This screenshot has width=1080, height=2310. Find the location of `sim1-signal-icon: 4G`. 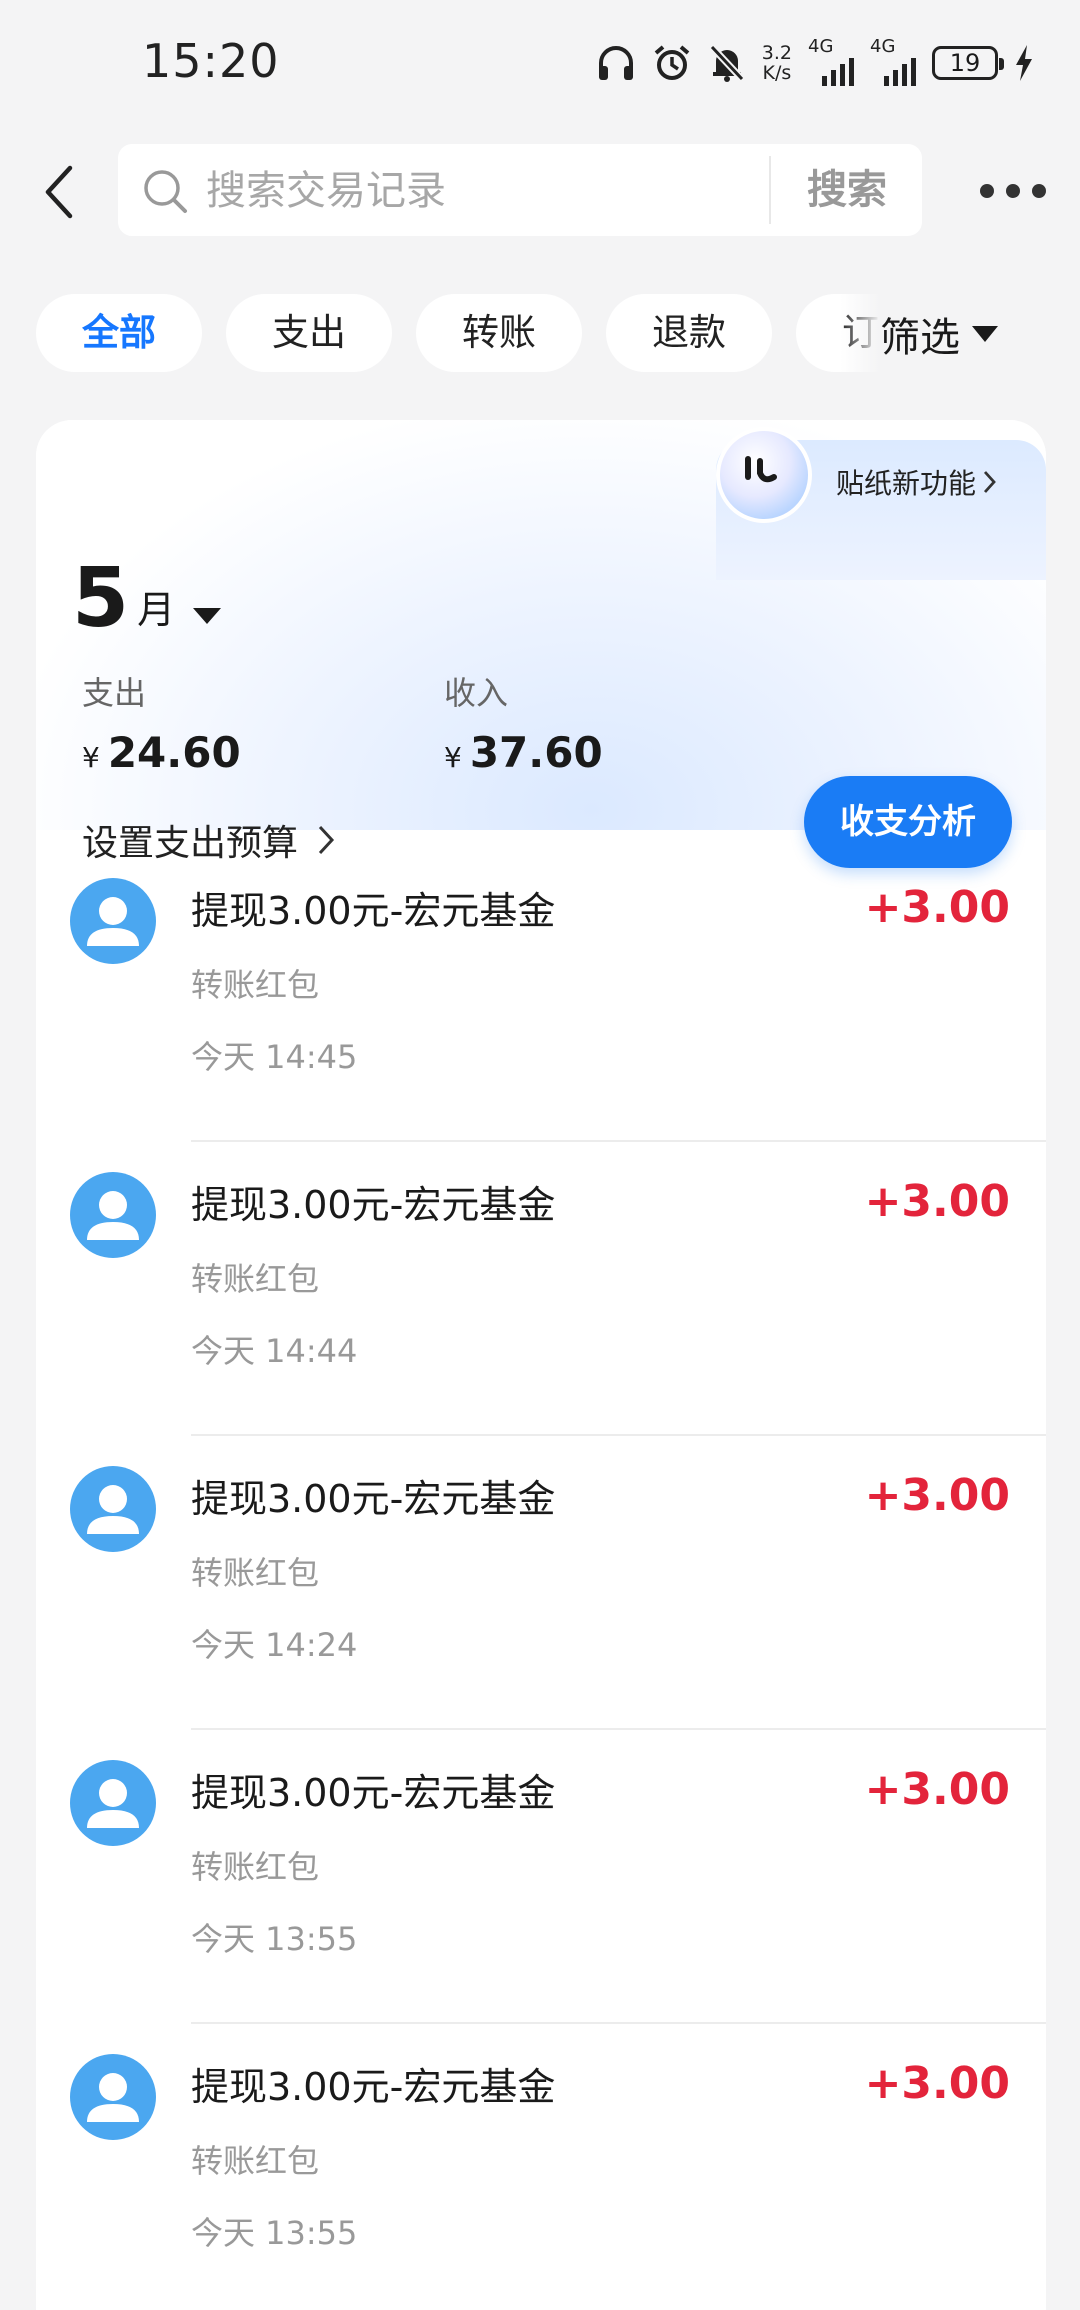

sim1-signal-icon: 4G is located at coordinates (831, 61).